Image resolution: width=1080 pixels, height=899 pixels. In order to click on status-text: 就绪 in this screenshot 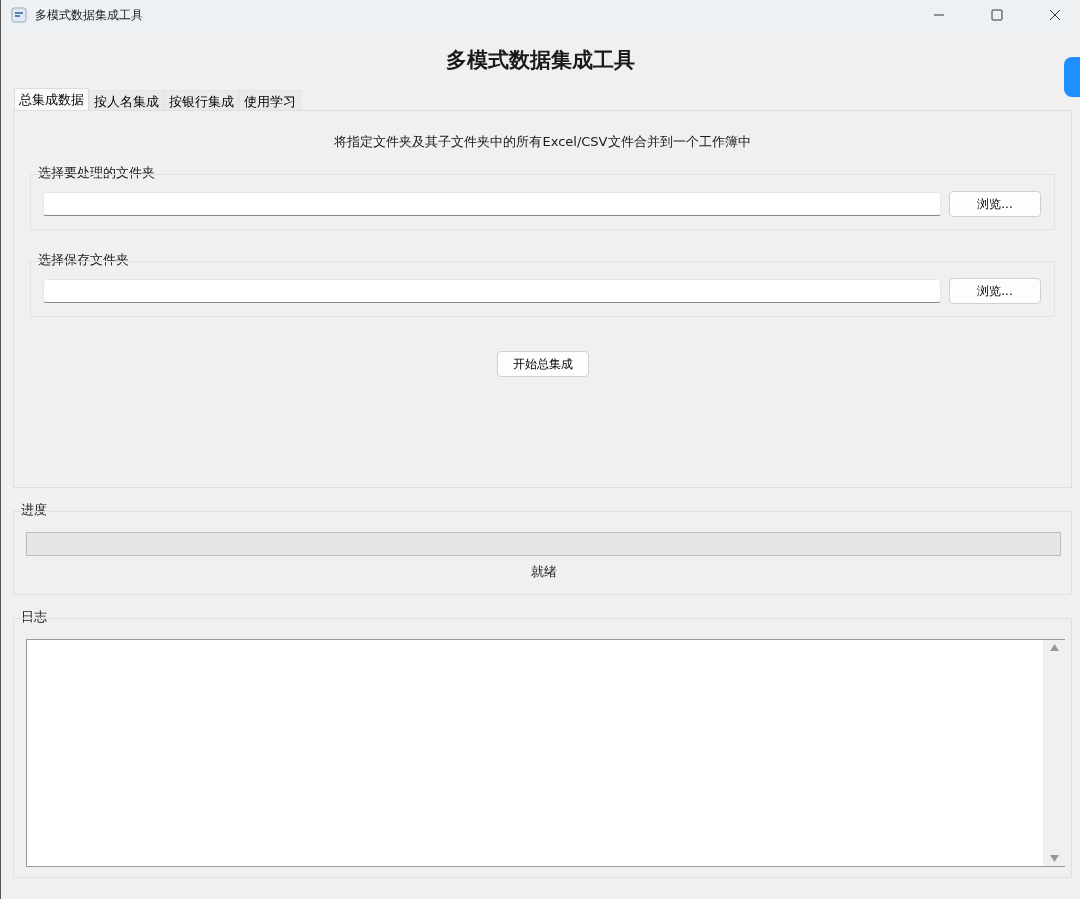, I will do `click(543, 572)`.